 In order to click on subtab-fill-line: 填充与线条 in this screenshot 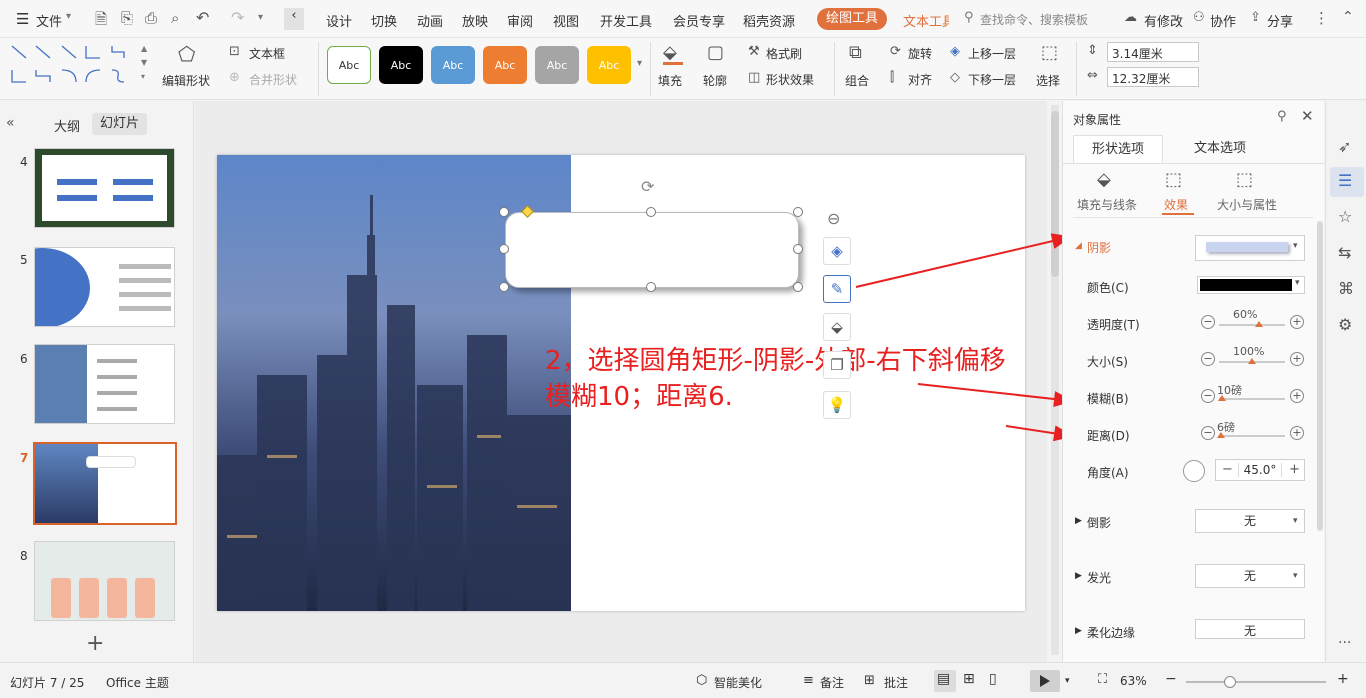, I will do `click(1107, 204)`.